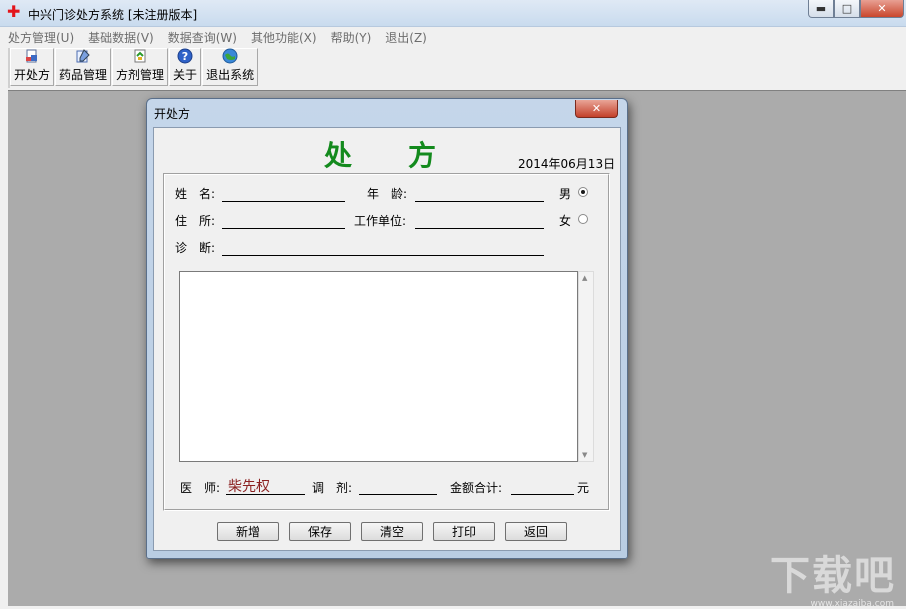  I want to click on back-button: 返回, so click(536, 531).